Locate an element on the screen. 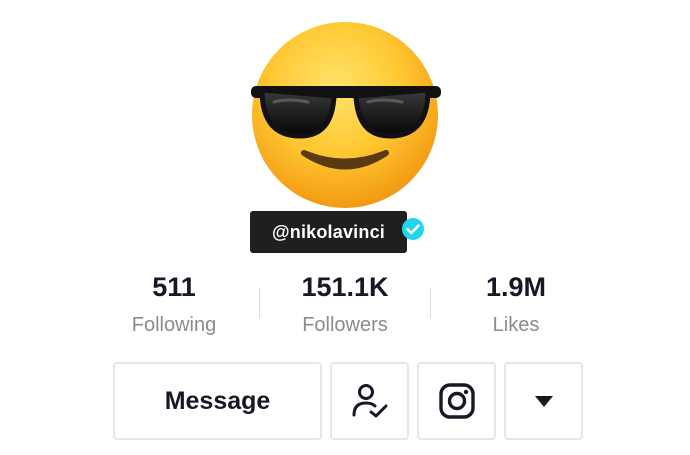 Image resolution: width=690 pixels, height=455 pixels. username-container: @nikolavinci is located at coordinates (328, 232).